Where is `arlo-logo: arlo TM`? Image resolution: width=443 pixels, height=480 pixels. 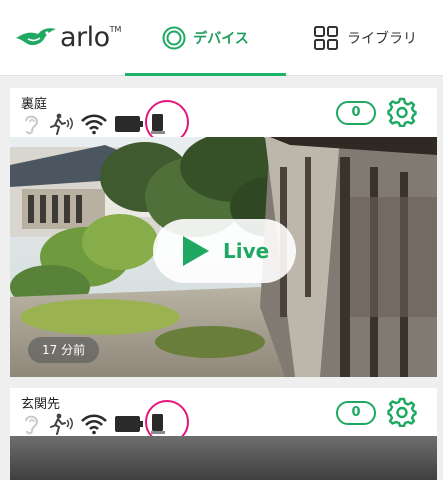 arlo-logo: arlo TM is located at coordinates (68, 37).